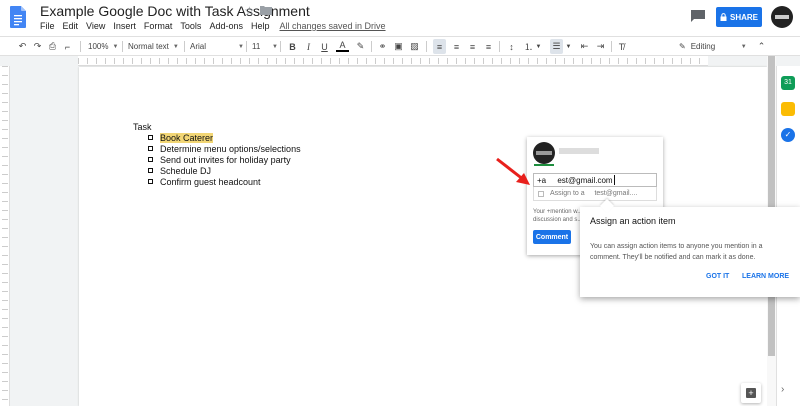 This screenshot has height=406, width=800. What do you see at coordinates (552, 237) in the screenshot?
I see `comment-button: Comment` at bounding box center [552, 237].